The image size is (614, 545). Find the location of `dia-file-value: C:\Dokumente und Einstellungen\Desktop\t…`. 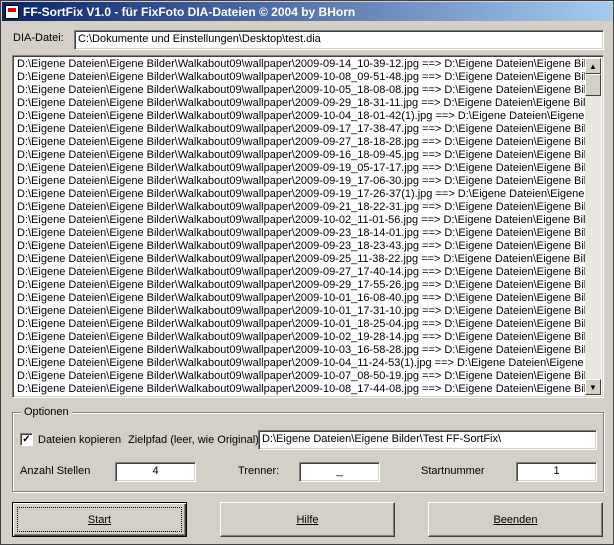

dia-file-value: C:\Dokumente und Einstellungen\Desktop\t… is located at coordinates (199, 39).